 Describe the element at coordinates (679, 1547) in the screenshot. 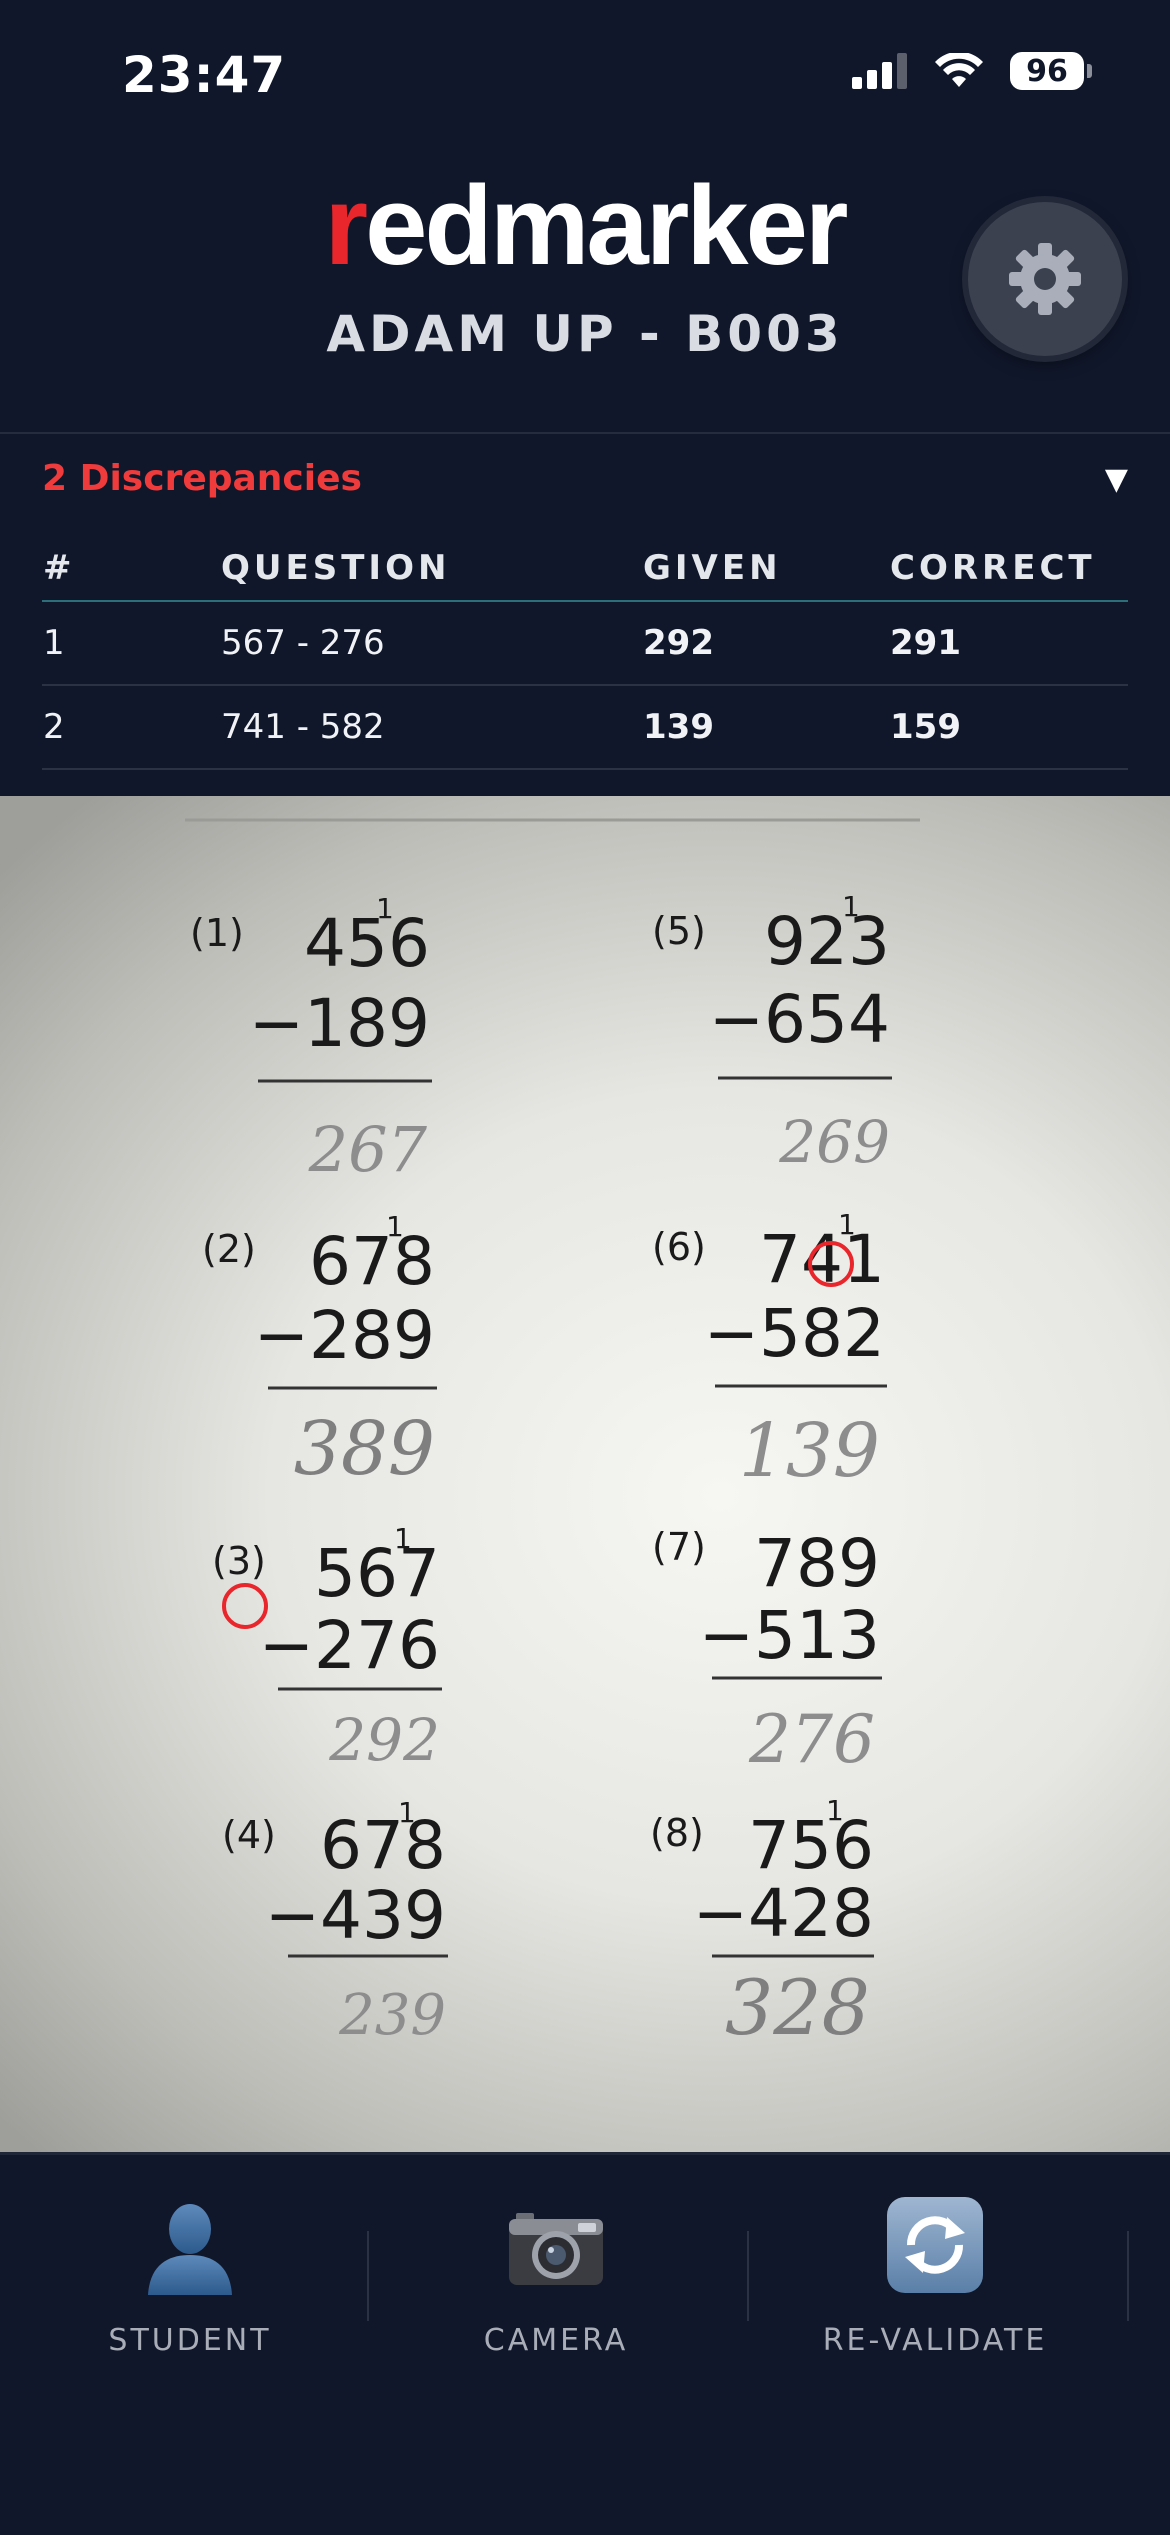

I see `svg-text: (7)` at that location.